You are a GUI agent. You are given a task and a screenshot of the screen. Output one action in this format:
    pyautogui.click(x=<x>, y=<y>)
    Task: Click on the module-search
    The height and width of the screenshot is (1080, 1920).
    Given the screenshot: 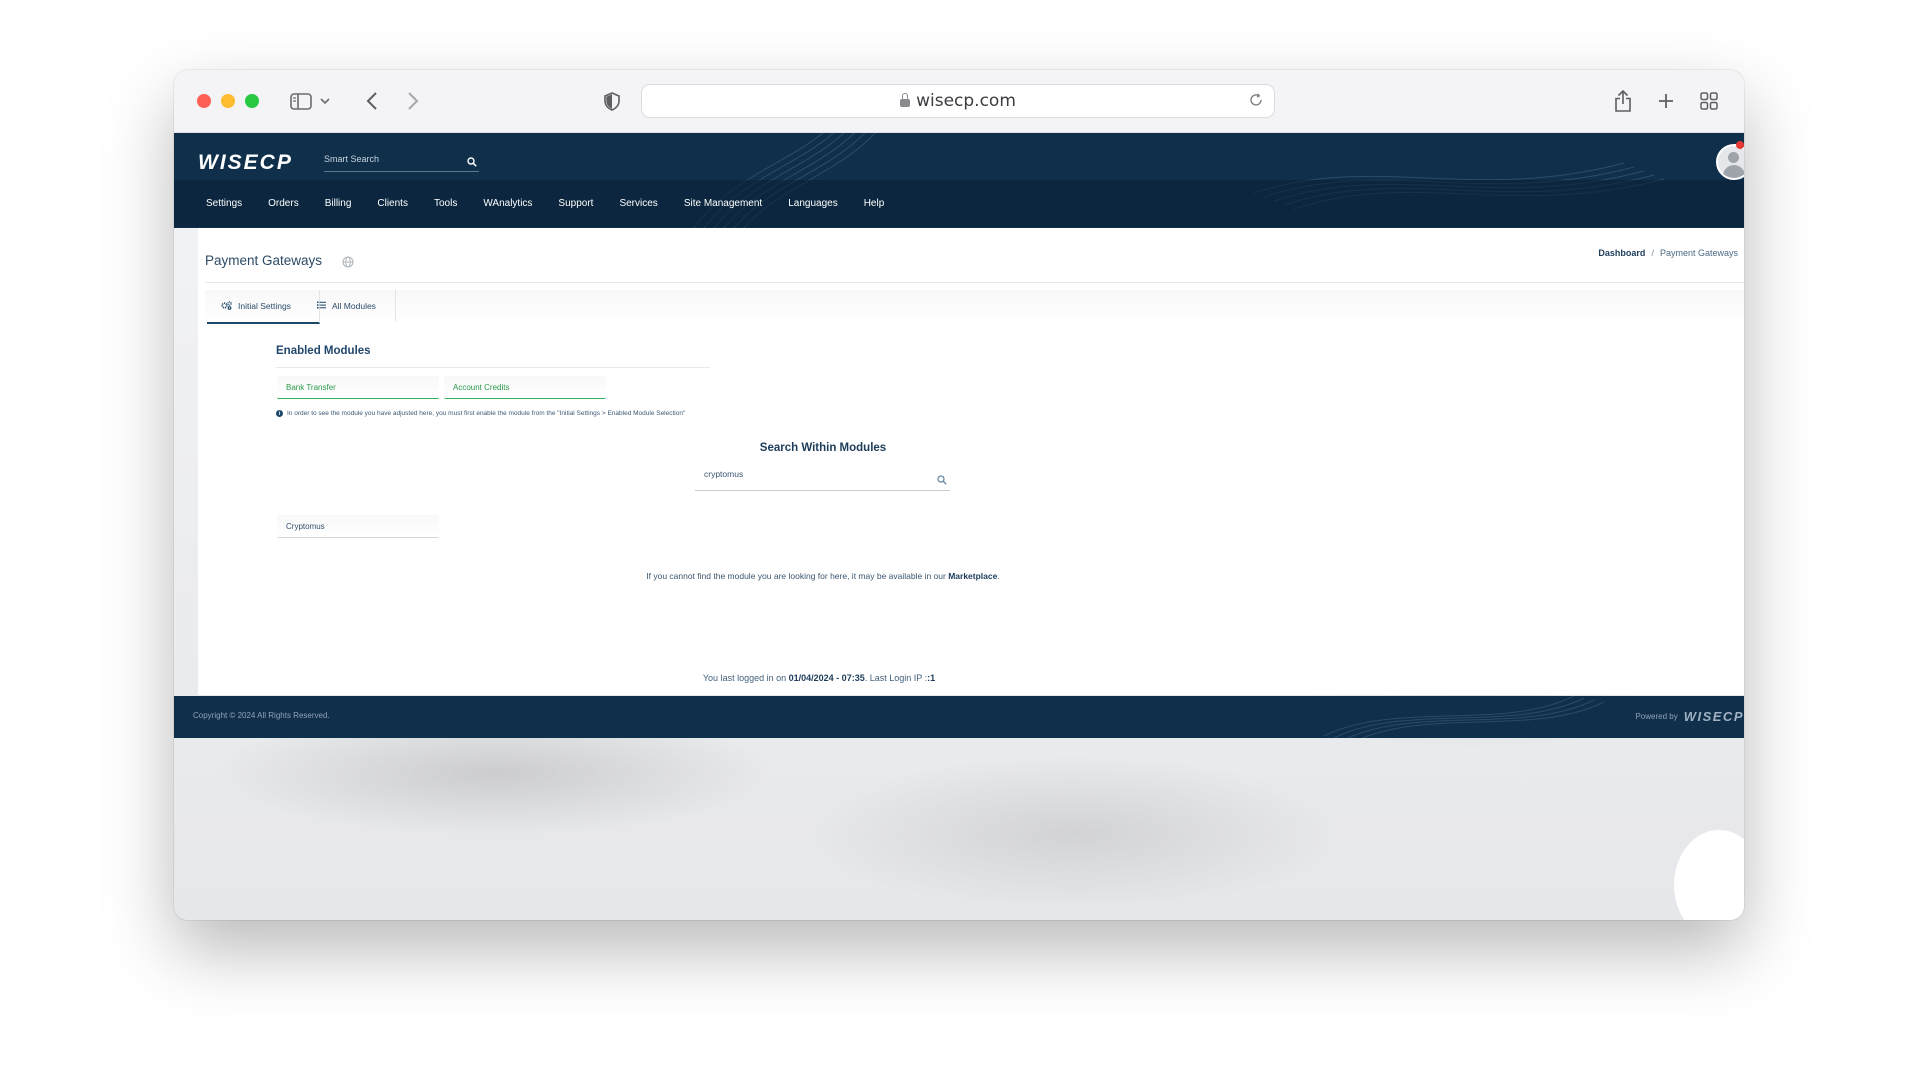 What is the action you would take?
    pyautogui.click(x=822, y=477)
    